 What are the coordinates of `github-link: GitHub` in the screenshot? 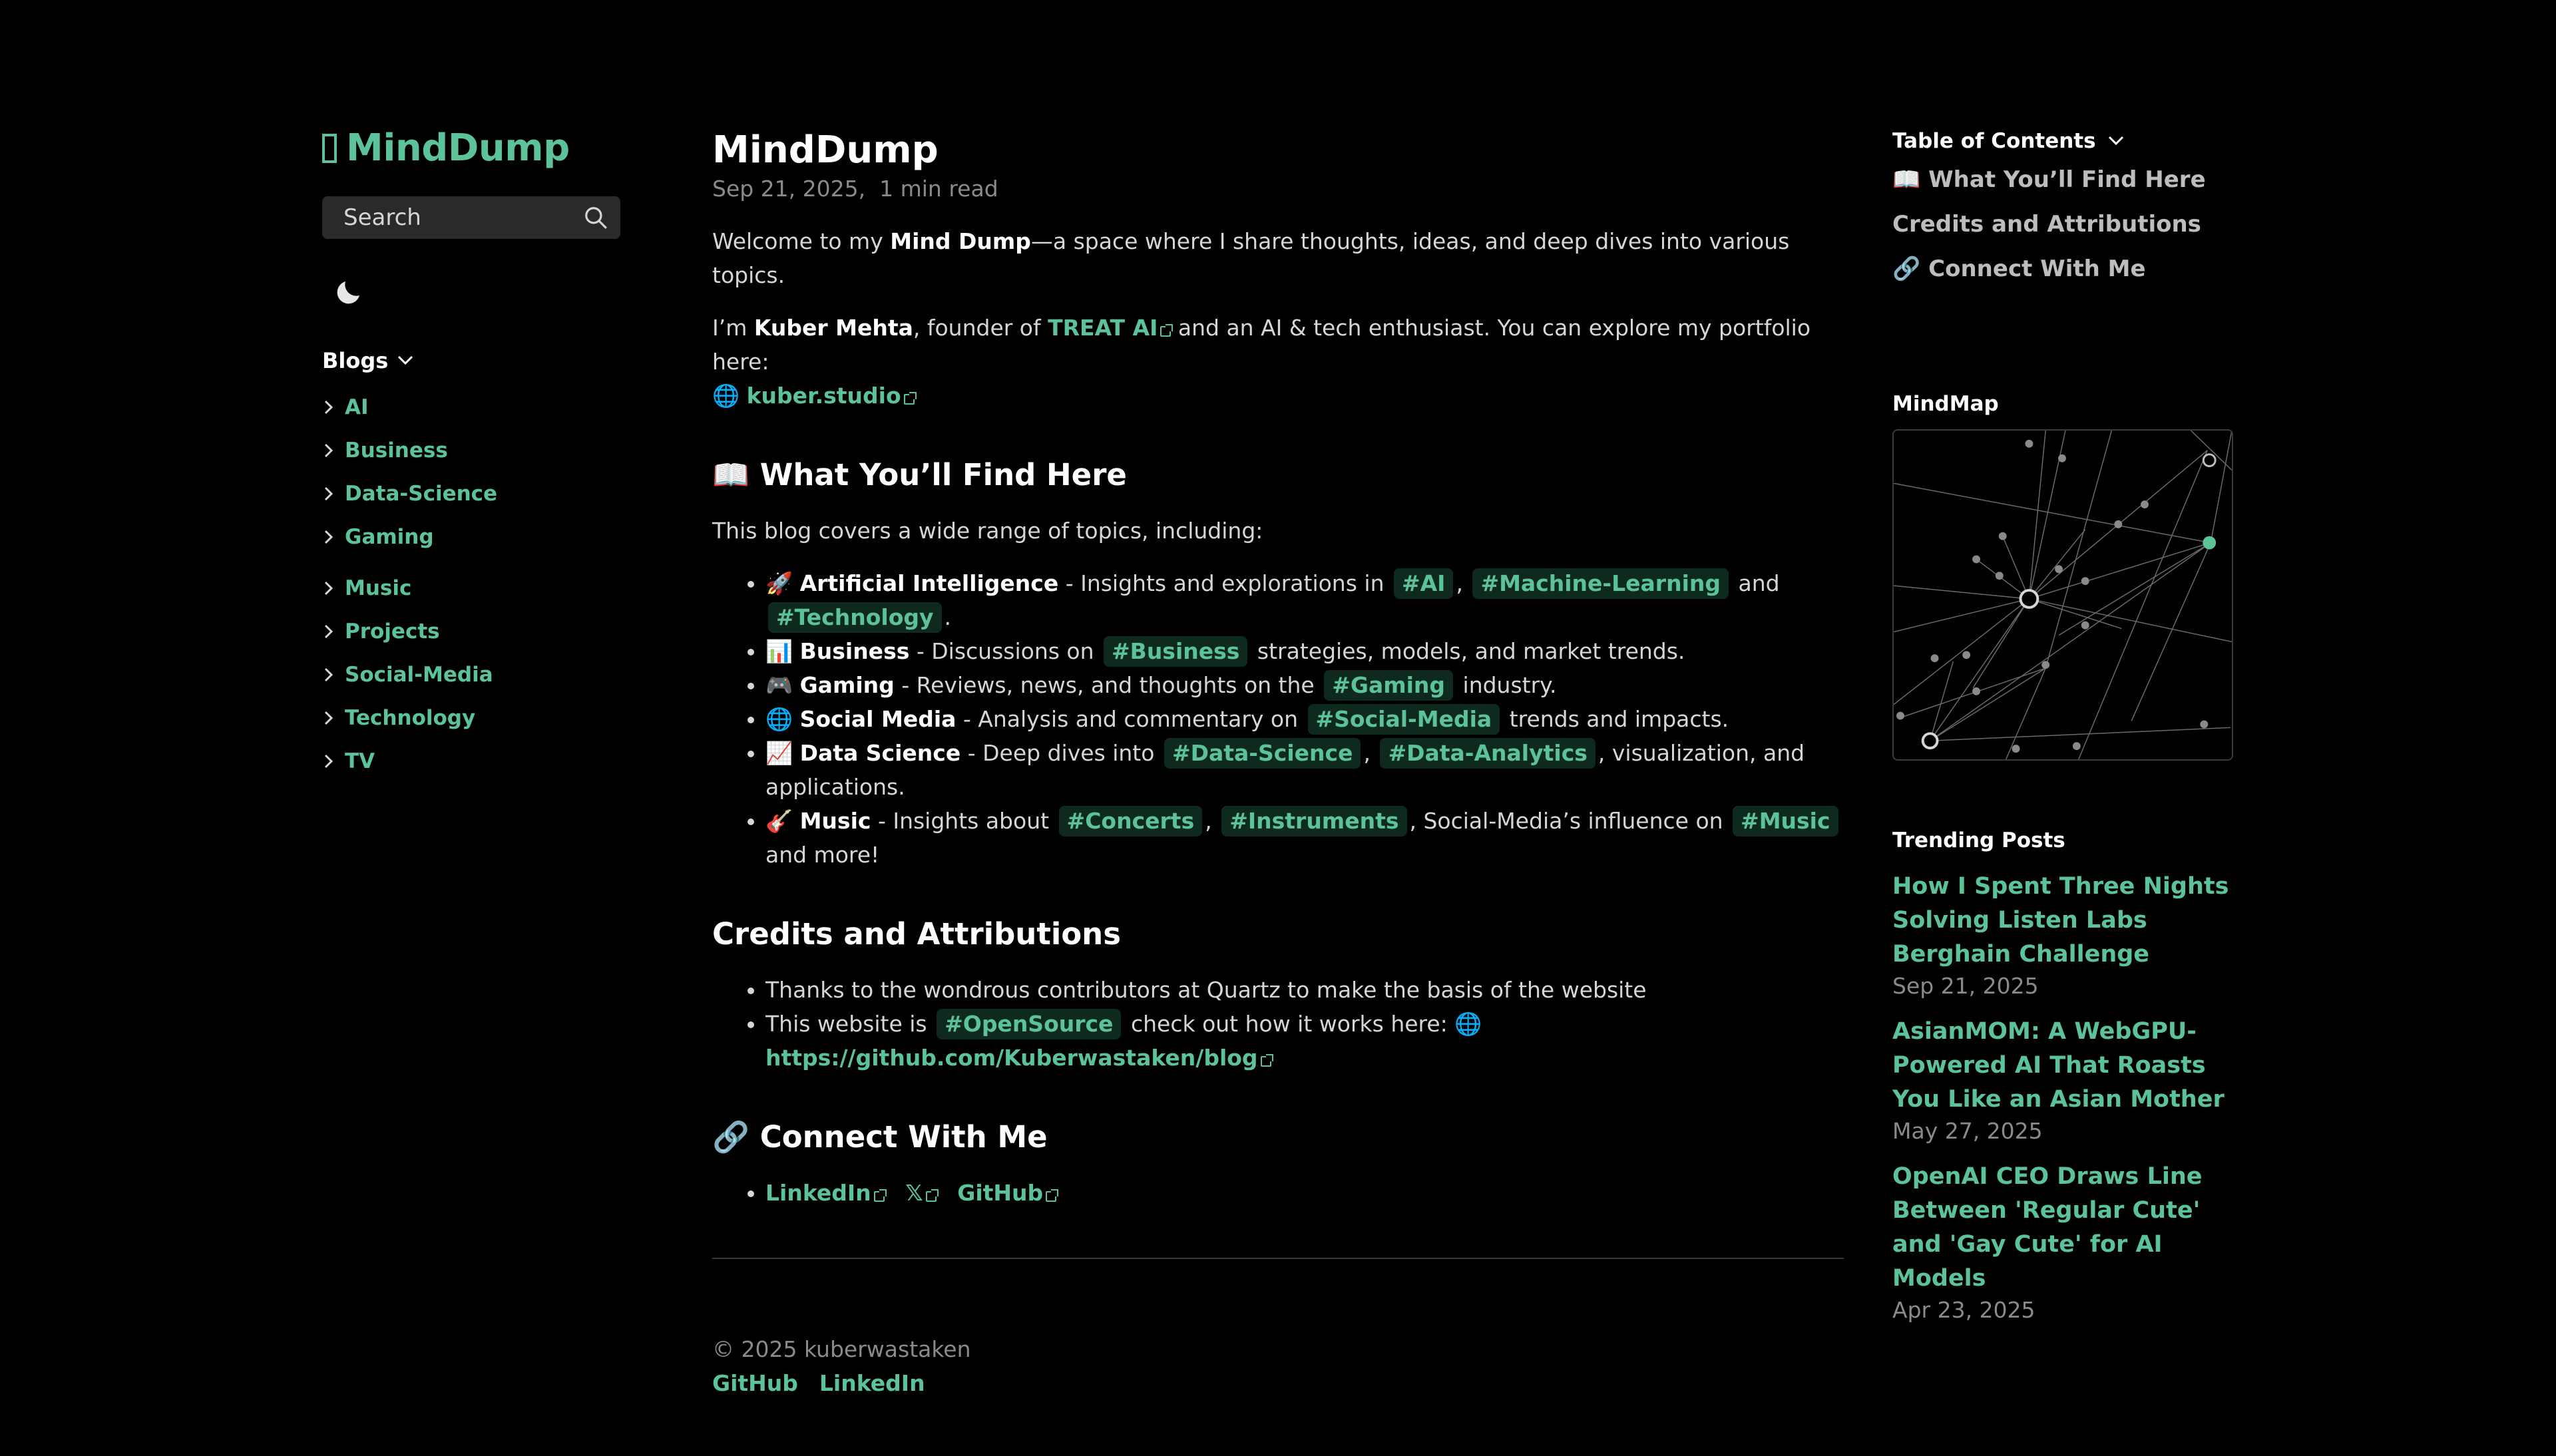 It's located at (1008, 1193).